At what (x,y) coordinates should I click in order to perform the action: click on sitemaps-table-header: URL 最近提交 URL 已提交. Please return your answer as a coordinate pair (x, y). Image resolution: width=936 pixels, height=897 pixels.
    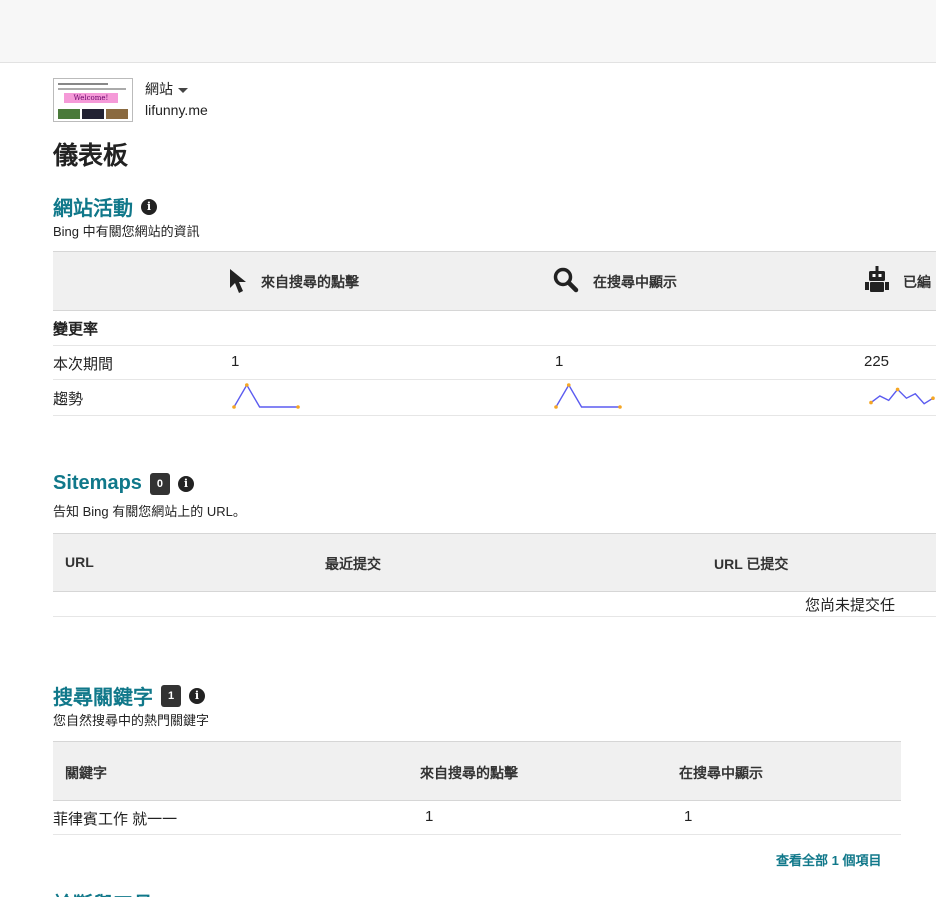
    Looking at the image, I should click on (494, 562).